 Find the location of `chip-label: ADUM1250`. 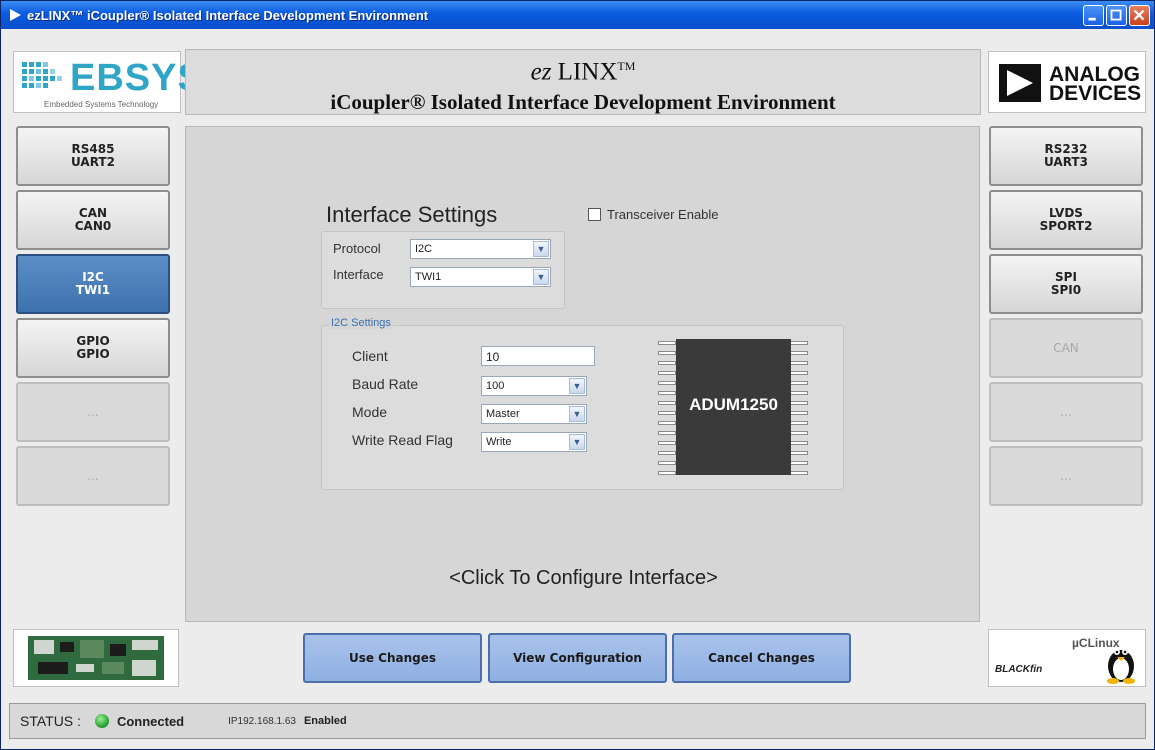

chip-label: ADUM1250 is located at coordinates (733, 404).